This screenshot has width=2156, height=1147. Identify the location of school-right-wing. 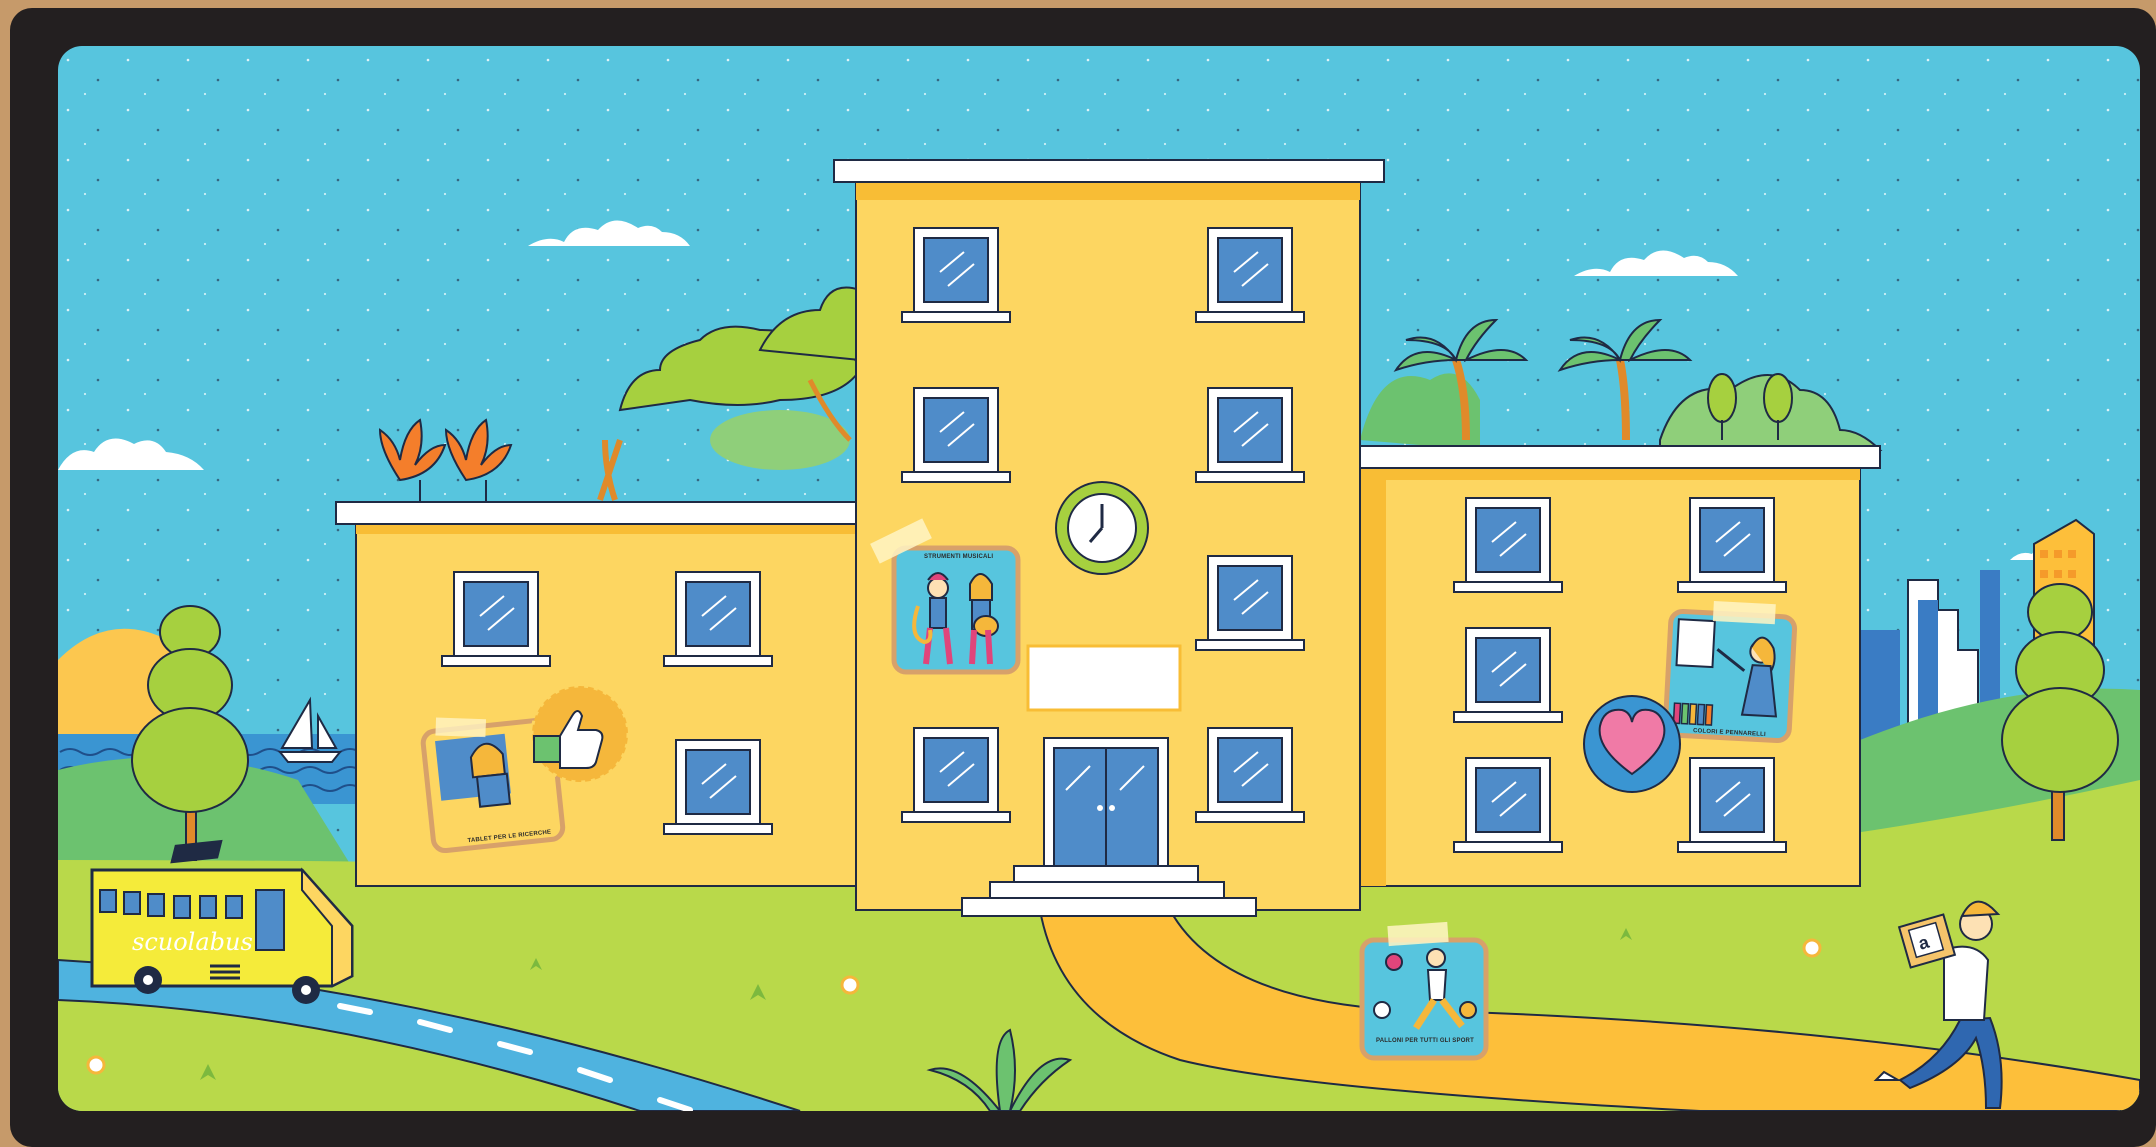
(1620, 666).